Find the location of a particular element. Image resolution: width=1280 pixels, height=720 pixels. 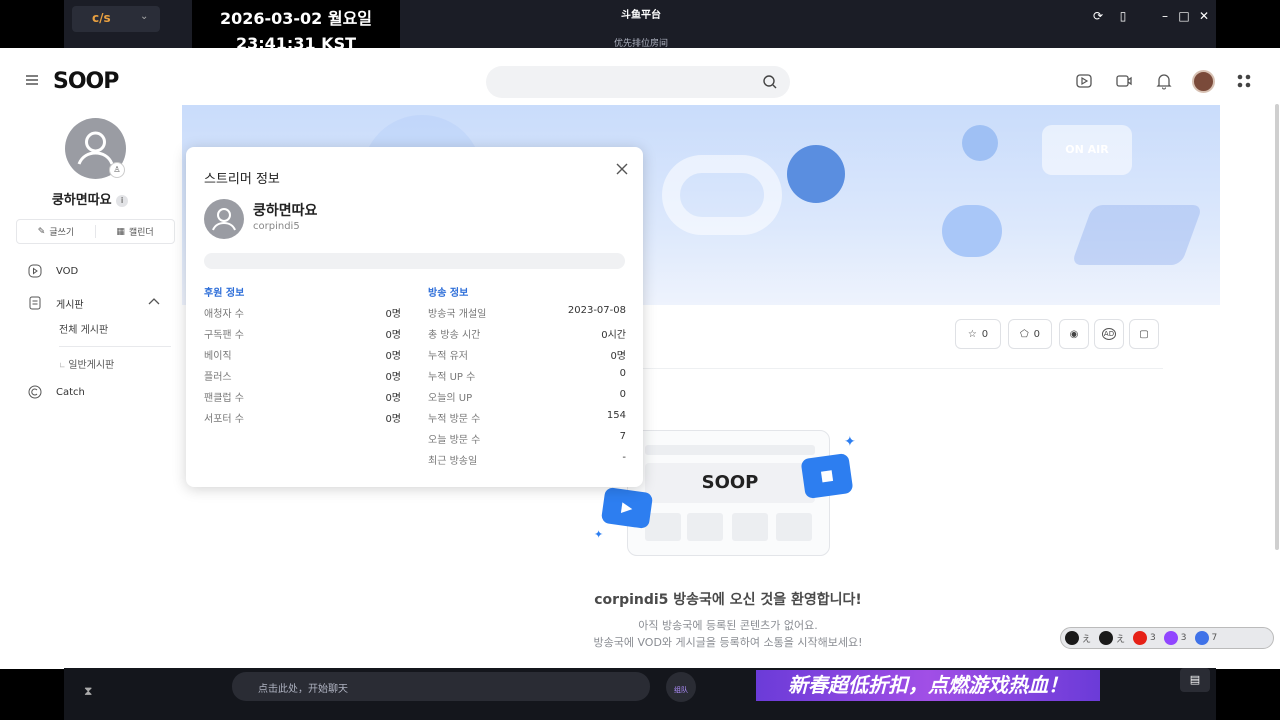

board-all-link: 전체 게시판 is located at coordinates (83, 328).